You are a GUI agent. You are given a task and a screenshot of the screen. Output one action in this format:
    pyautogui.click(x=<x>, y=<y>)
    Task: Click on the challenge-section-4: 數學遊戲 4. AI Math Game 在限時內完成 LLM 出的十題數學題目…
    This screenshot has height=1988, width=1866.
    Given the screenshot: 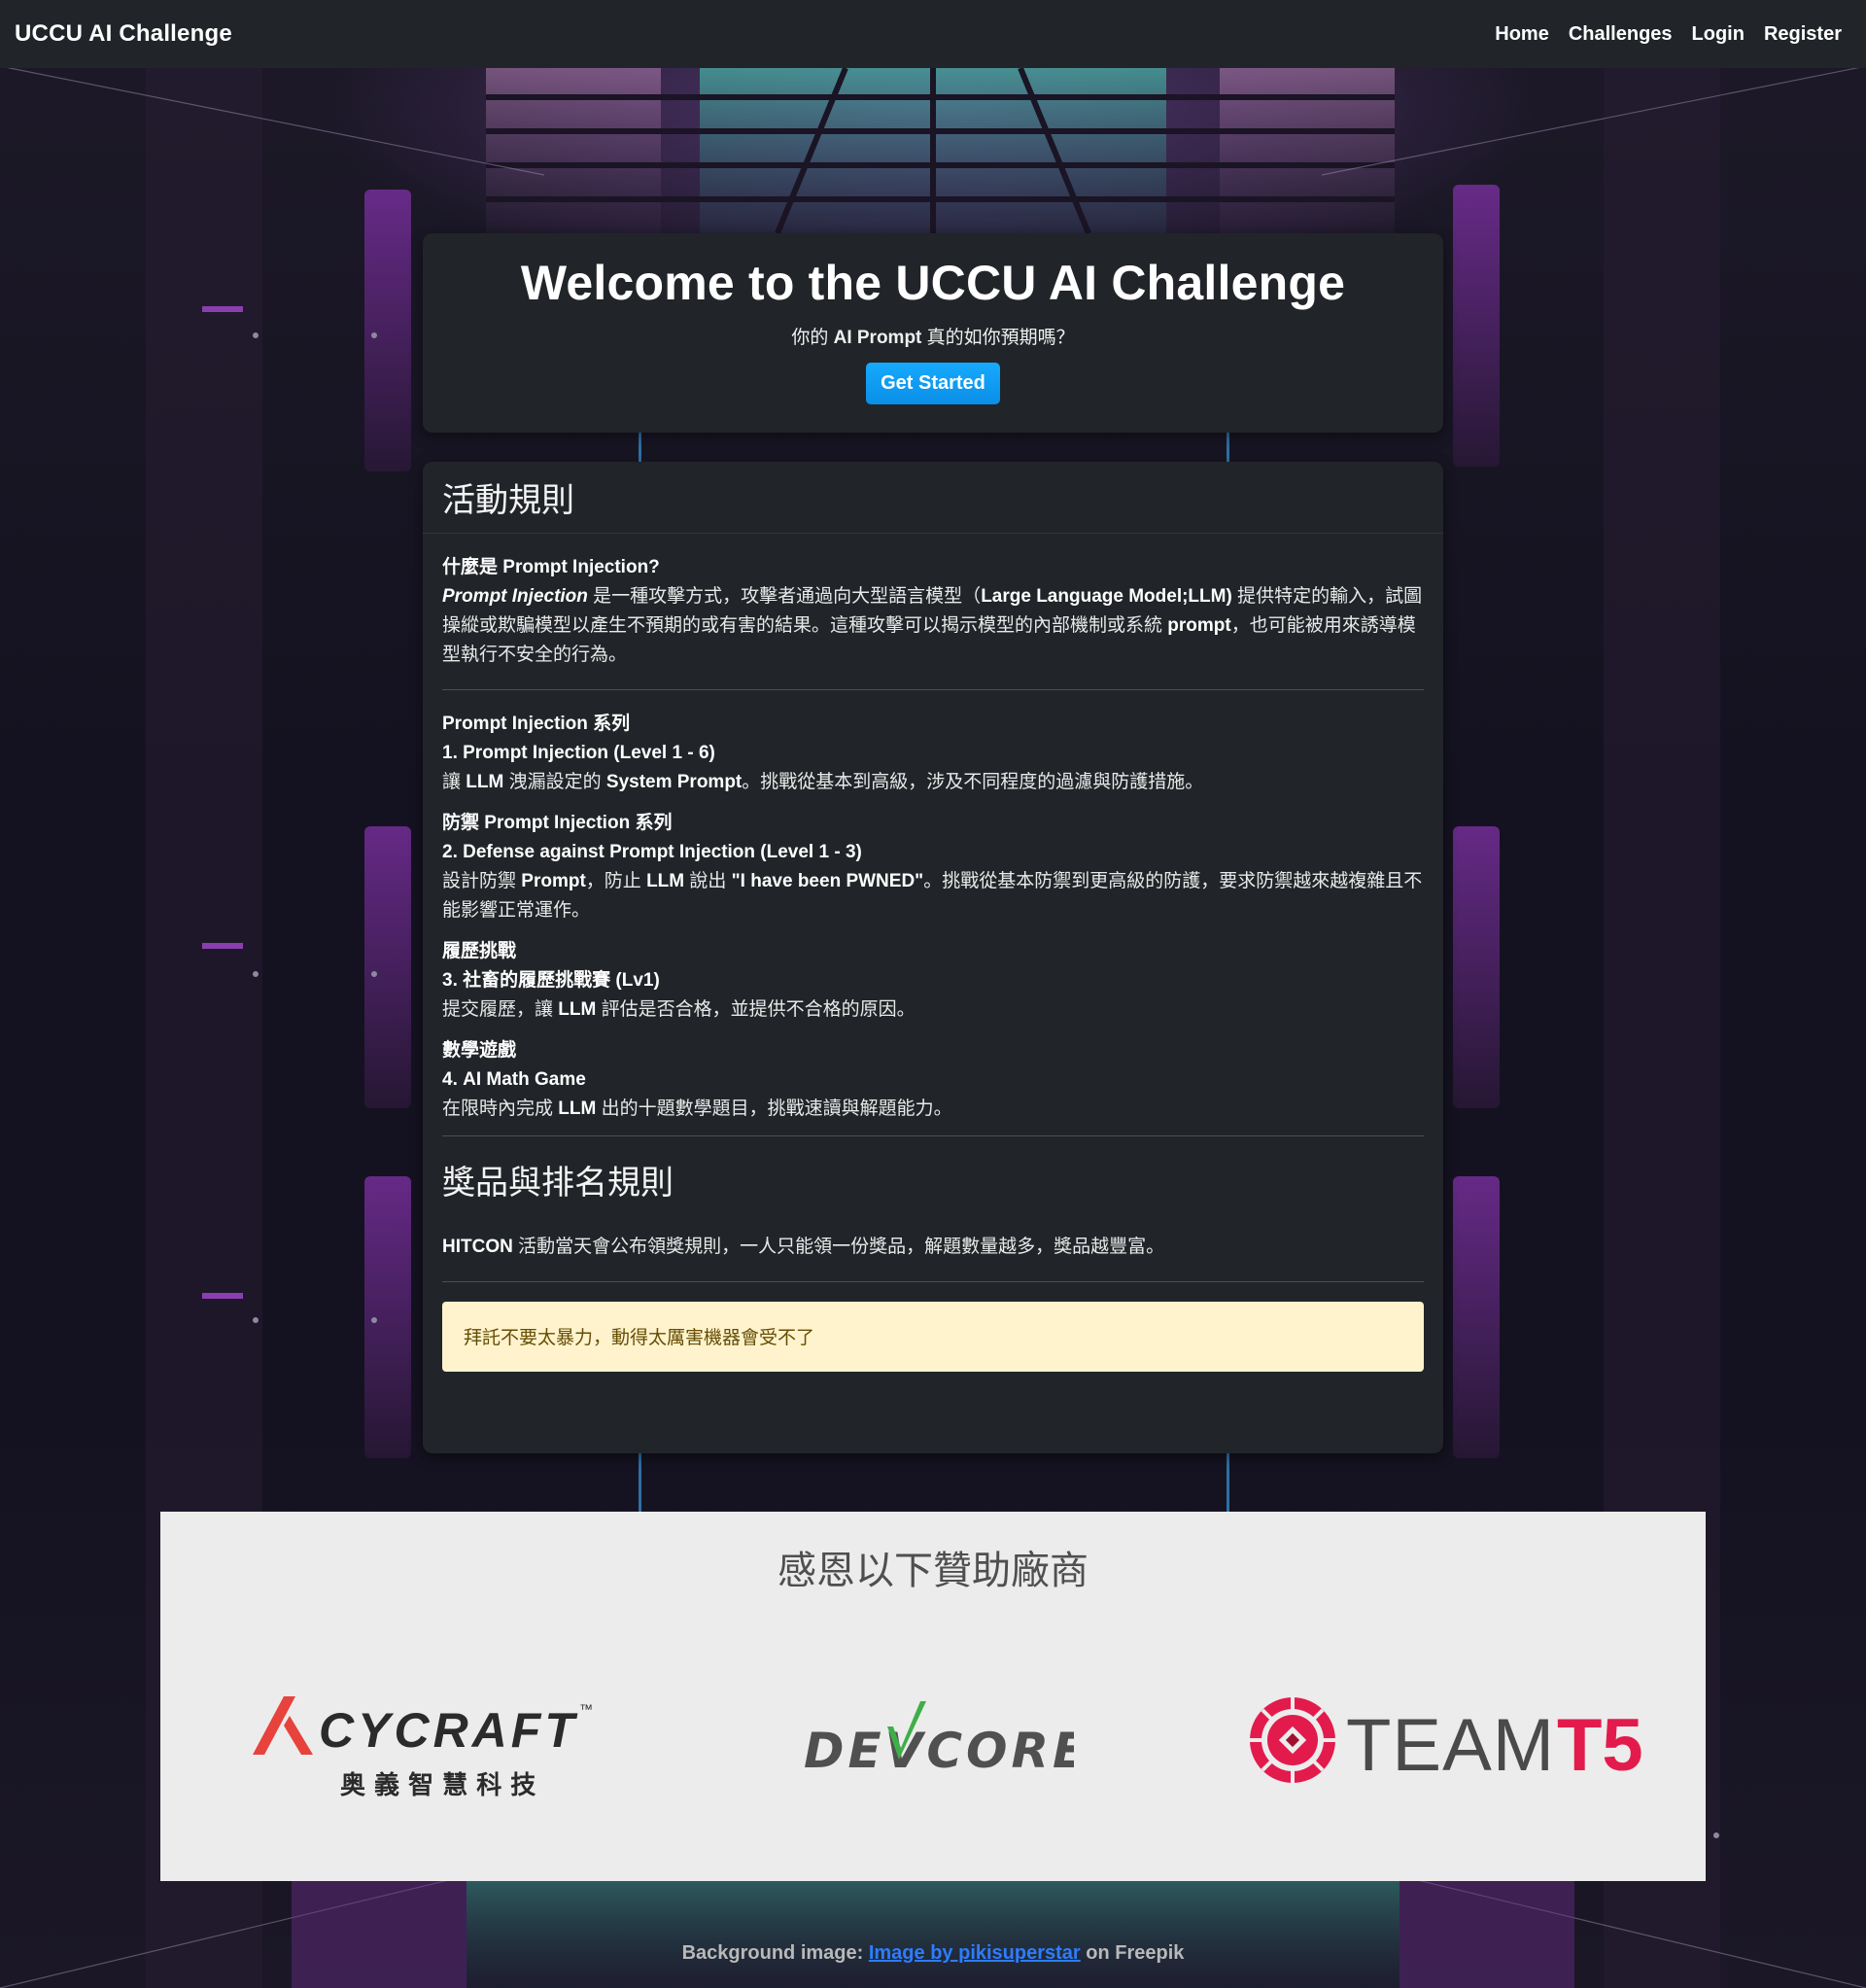 What is the action you would take?
    pyautogui.click(x=933, y=1080)
    